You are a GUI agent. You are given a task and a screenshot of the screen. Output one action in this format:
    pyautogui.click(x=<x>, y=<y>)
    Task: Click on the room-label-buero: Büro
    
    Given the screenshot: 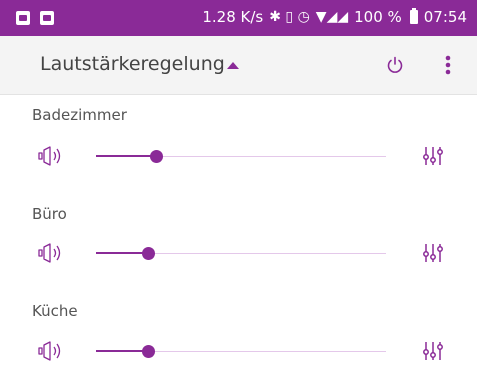 What is the action you would take?
    pyautogui.click(x=49, y=214)
    